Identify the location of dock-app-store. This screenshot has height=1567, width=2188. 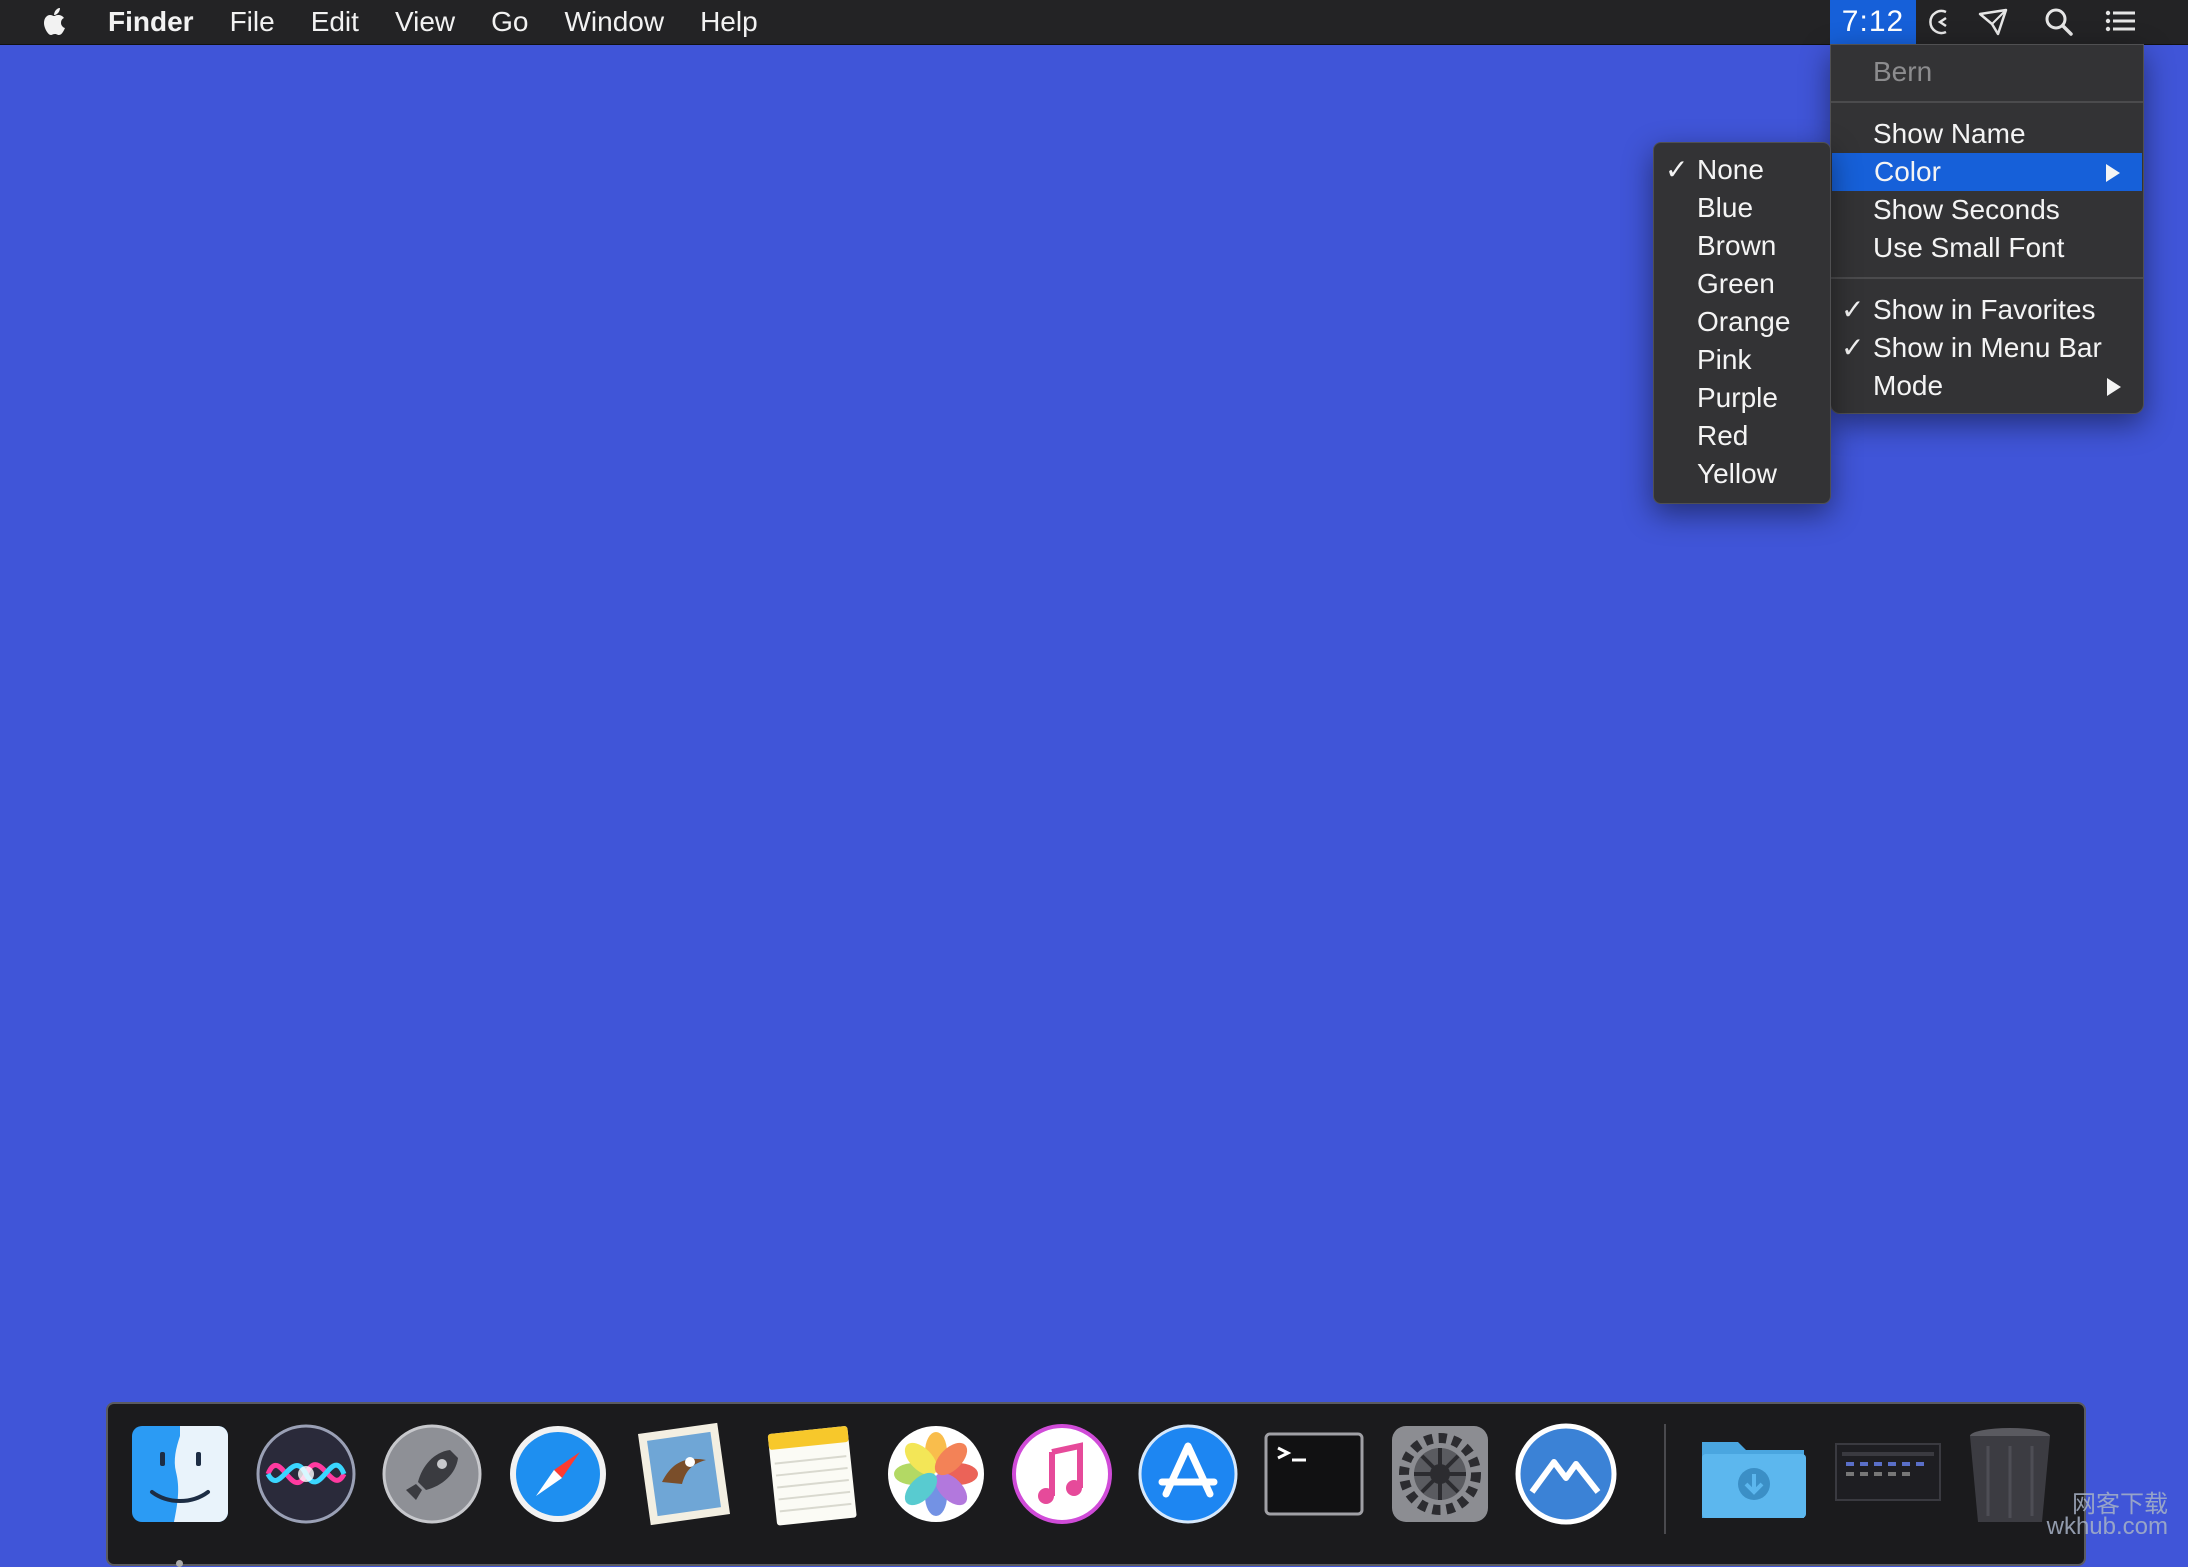
(1188, 1474).